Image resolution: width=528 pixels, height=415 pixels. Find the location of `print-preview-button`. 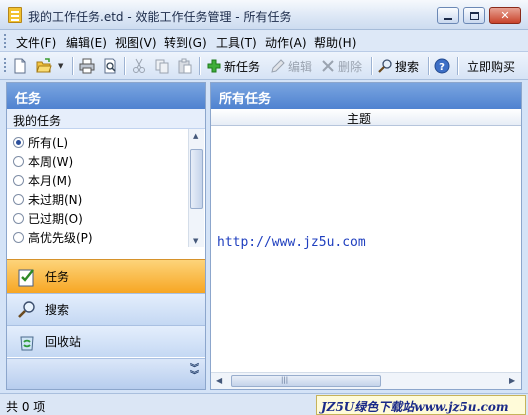

print-preview-button is located at coordinates (110, 66).